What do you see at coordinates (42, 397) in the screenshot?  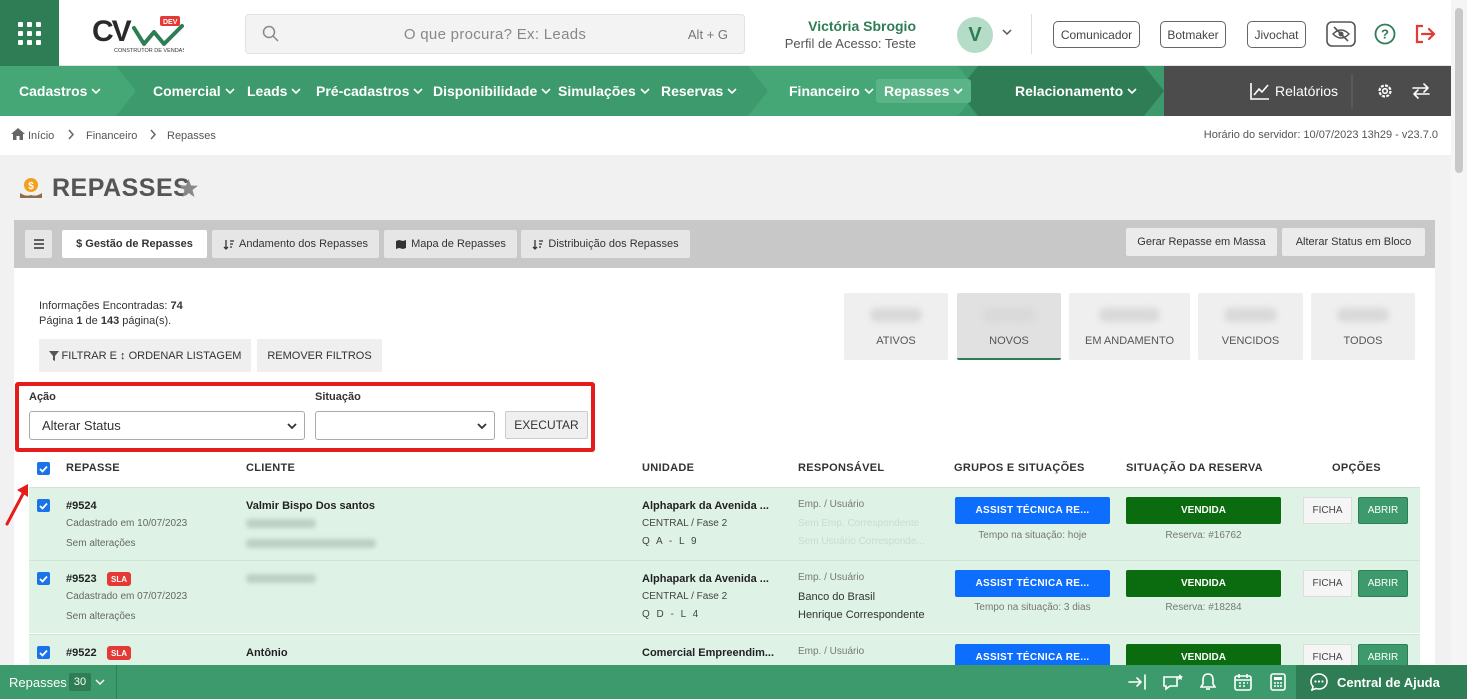 I see `acao-label: Ação` at bounding box center [42, 397].